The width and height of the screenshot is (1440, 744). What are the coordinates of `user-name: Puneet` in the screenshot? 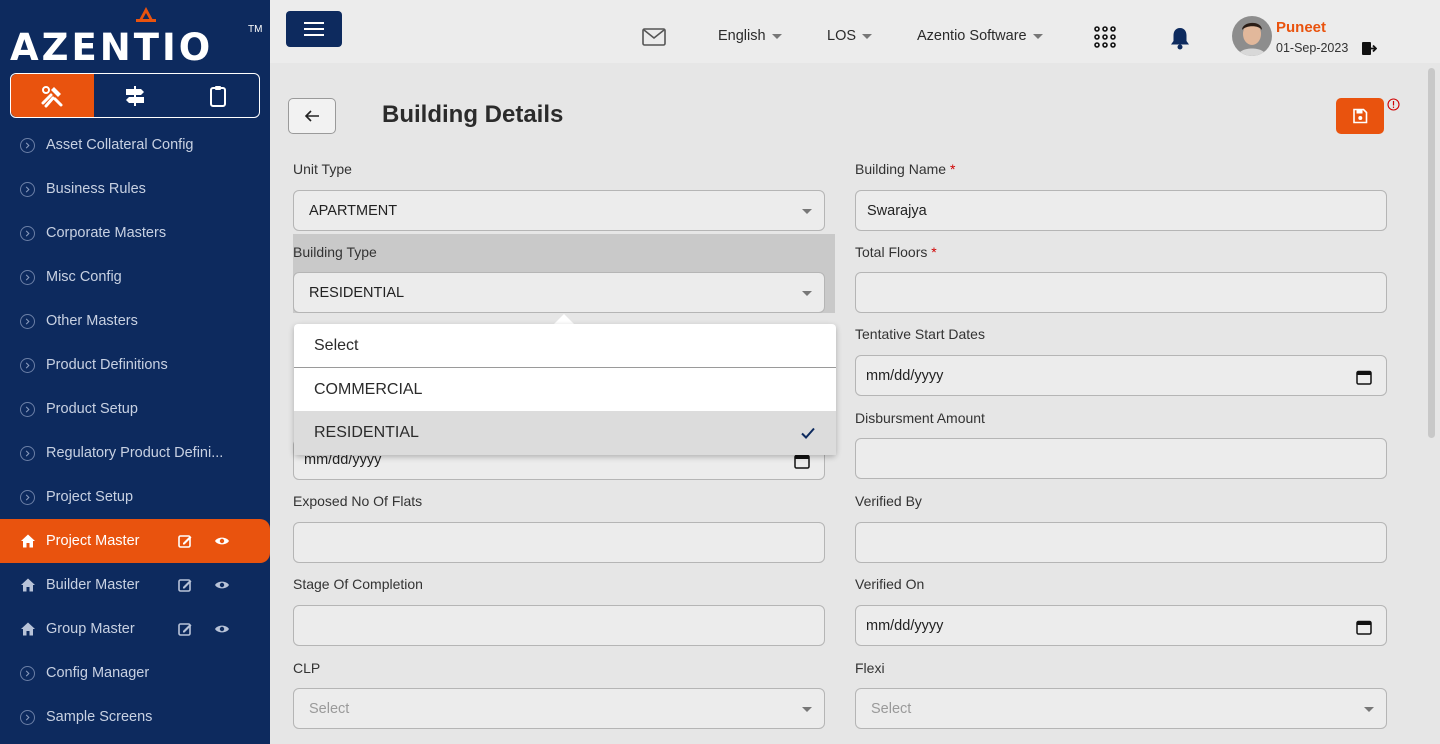 It's located at (1301, 27).